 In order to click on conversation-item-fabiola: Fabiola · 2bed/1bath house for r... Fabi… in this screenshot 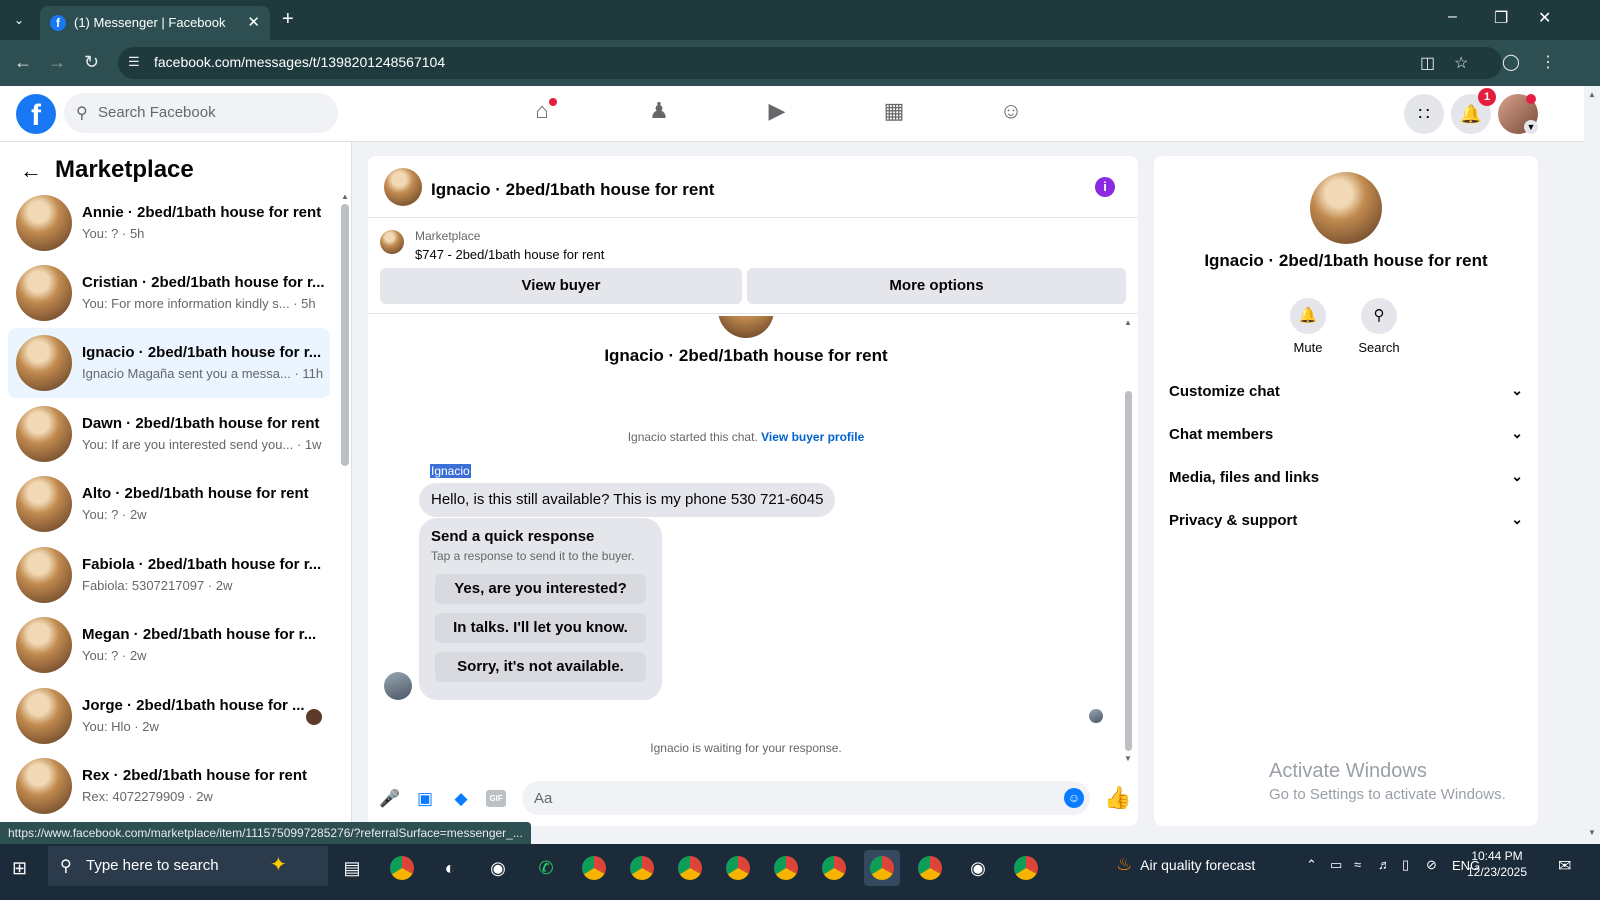, I will do `click(169, 575)`.